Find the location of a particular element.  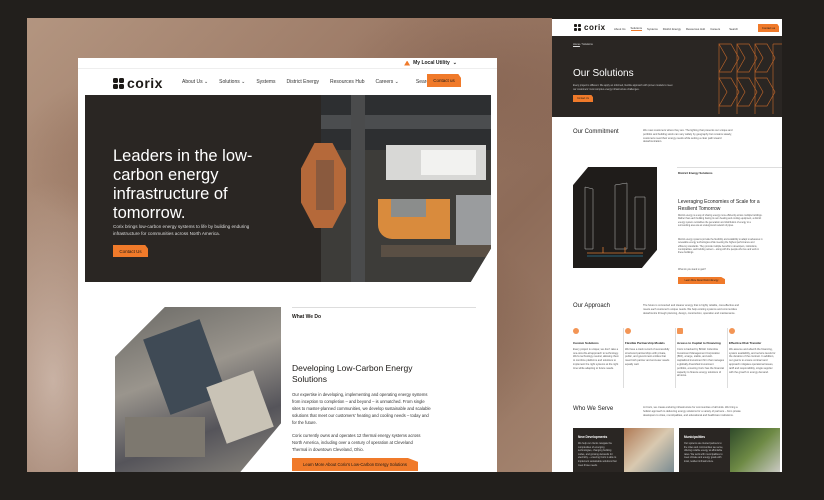

nav-about-us: About Us ⌄ is located at coordinates (195, 82).